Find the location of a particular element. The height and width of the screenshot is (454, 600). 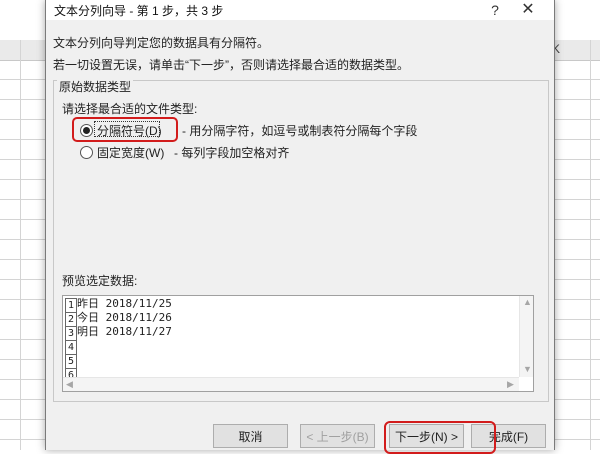

scroll-left-icon: ◀ is located at coordinates (69, 384).